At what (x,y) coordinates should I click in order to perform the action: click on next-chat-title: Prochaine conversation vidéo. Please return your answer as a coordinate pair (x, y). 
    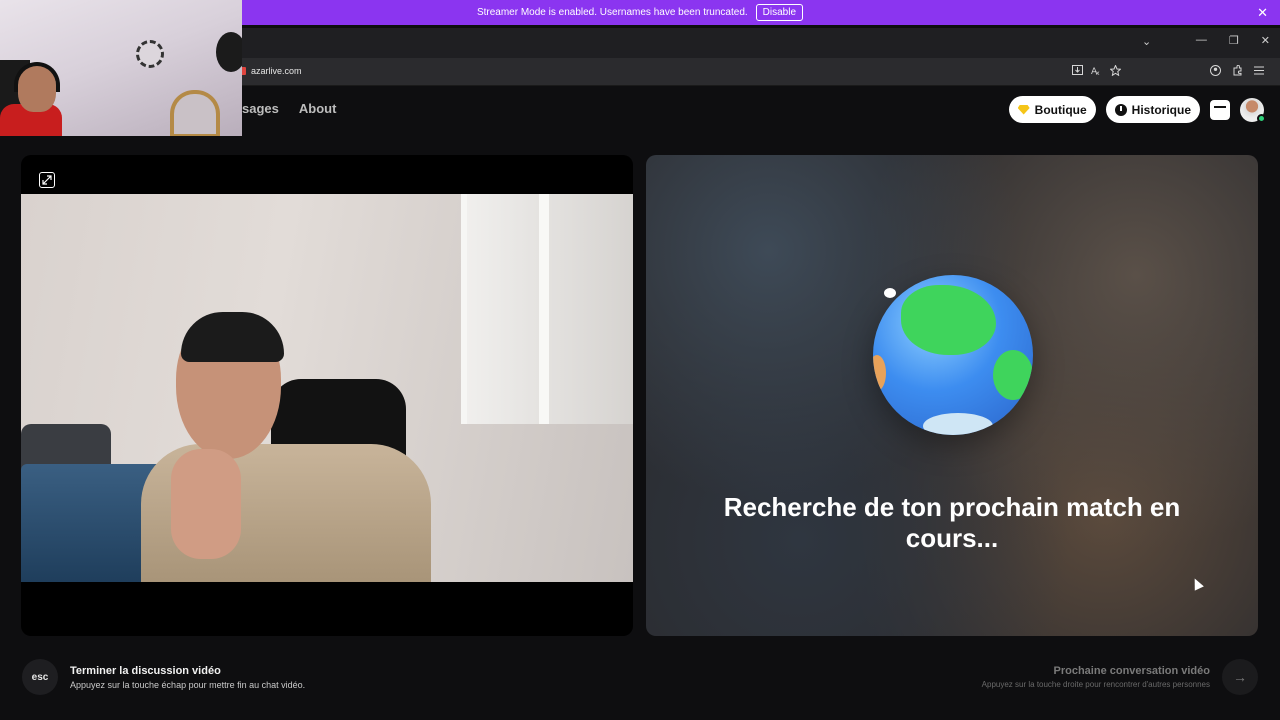
    Looking at the image, I should click on (1132, 671).